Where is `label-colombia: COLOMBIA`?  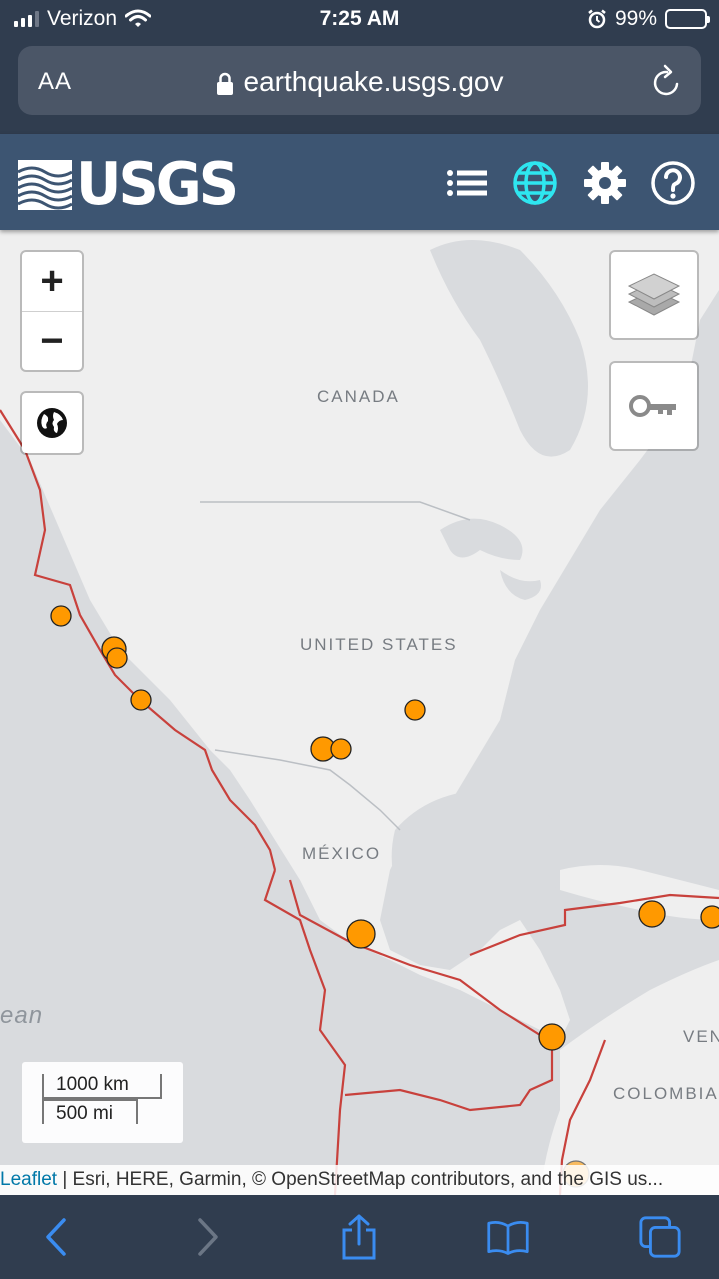 label-colombia: COLOMBIA is located at coordinates (666, 1093).